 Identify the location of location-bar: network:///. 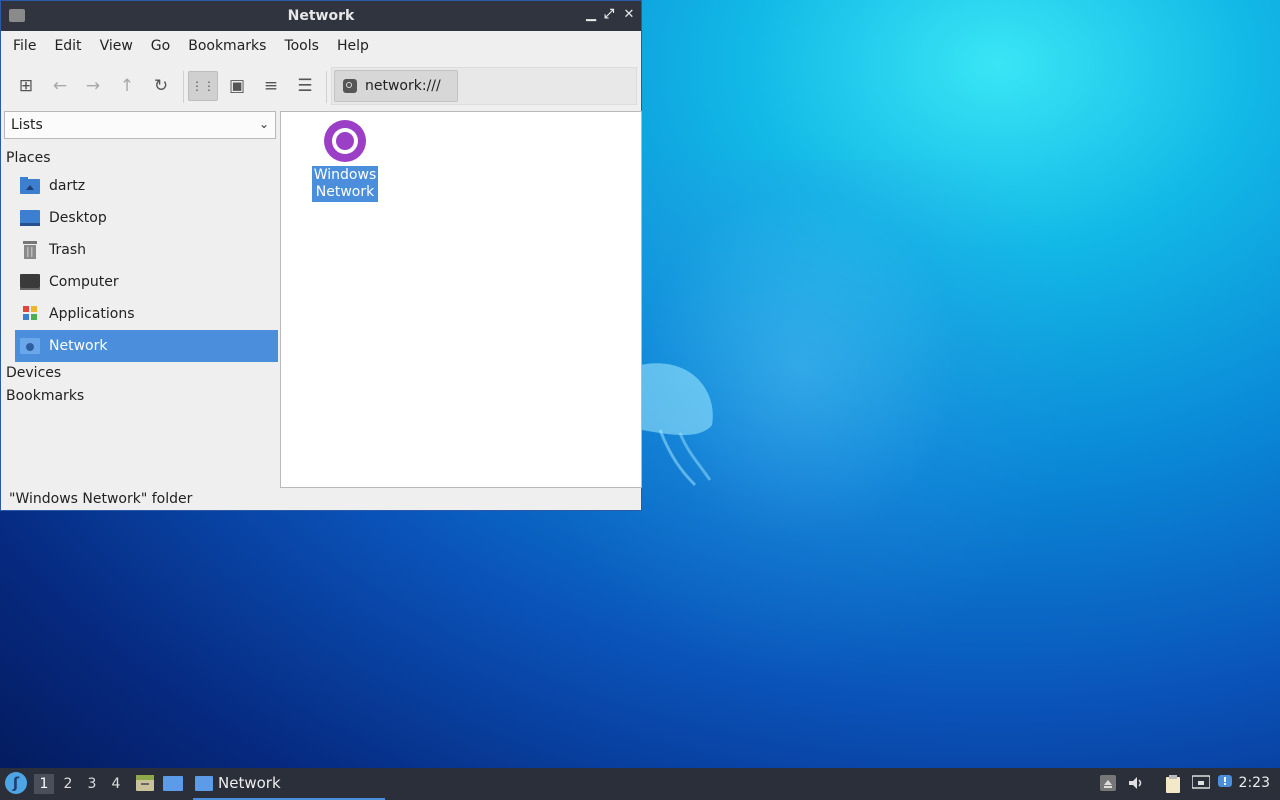
(484, 86).